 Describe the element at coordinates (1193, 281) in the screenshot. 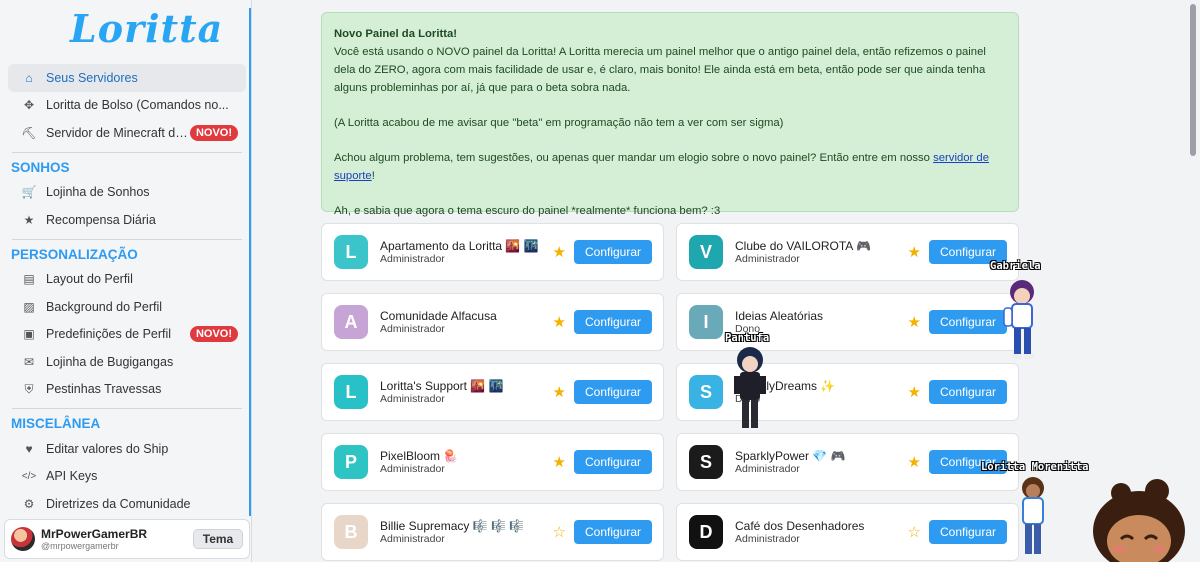

I see `main-scrollbar` at that location.